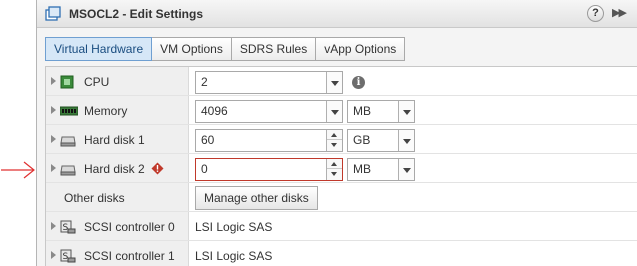 The height and width of the screenshot is (266, 637). Describe the element at coordinates (256, 198) in the screenshot. I see `manage-other-disks-button: Manage other disks` at that location.